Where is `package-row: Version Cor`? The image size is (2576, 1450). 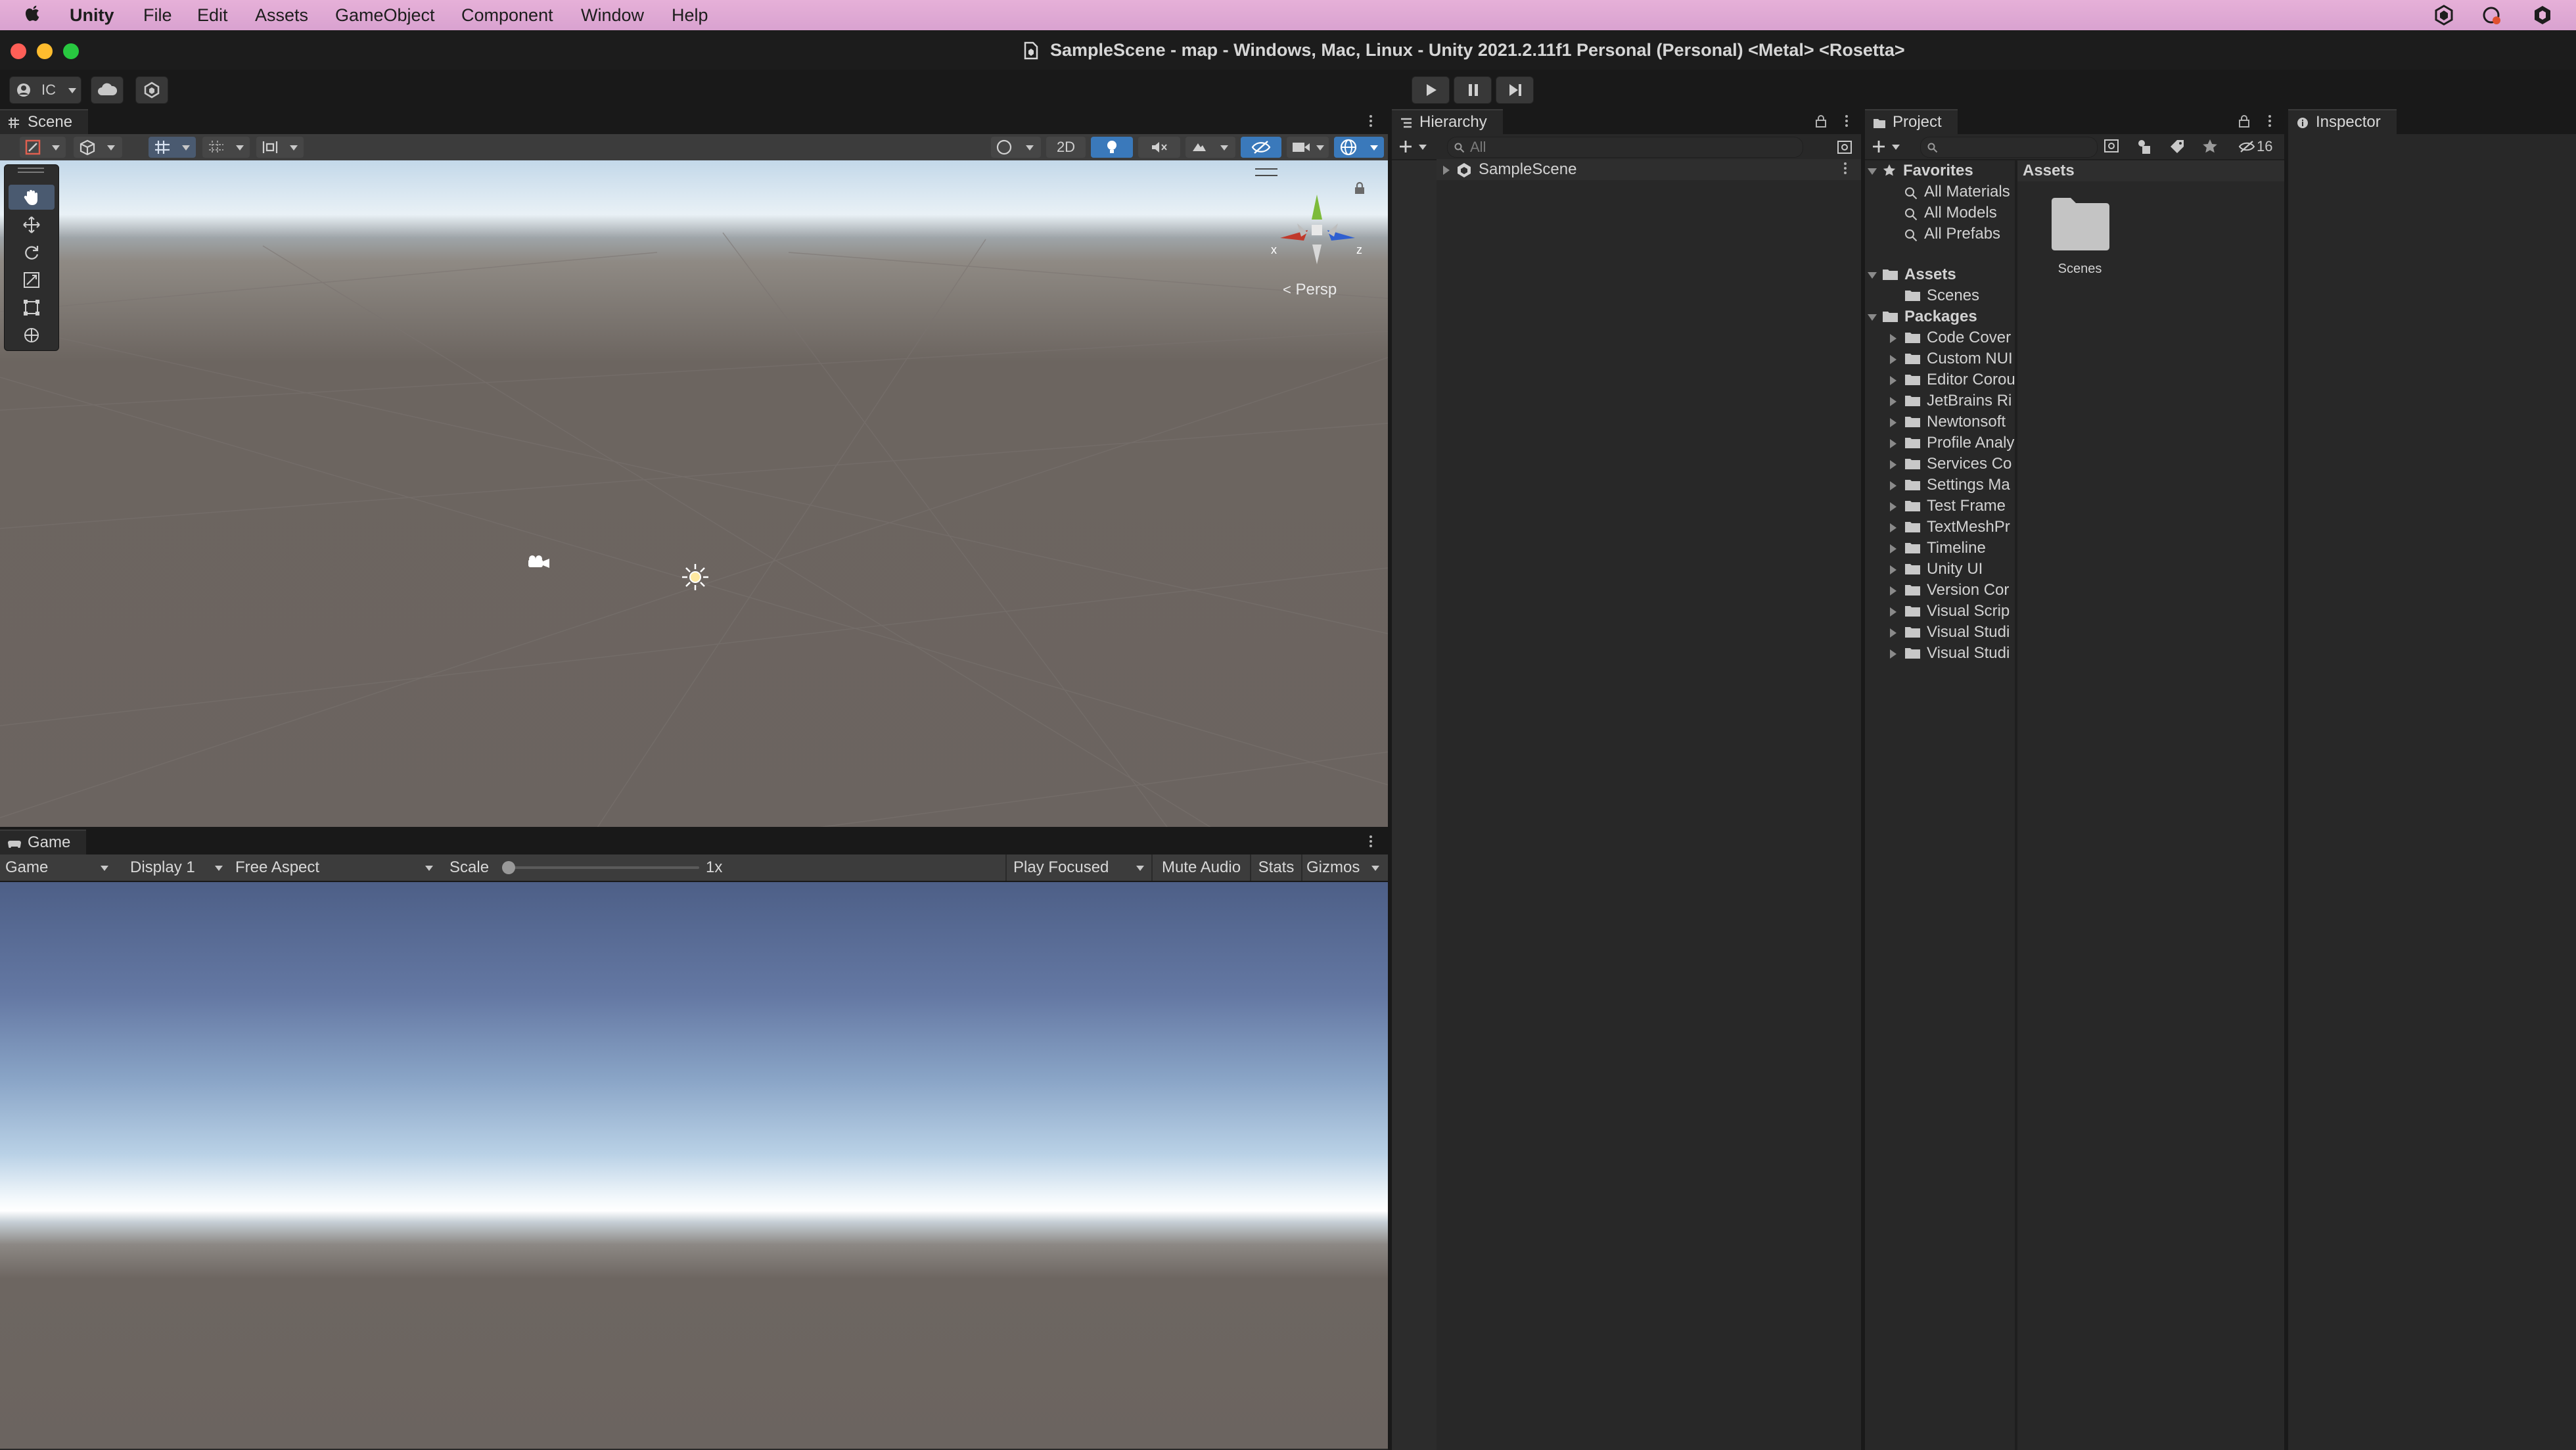 package-row: Version Cor is located at coordinates (1940, 590).